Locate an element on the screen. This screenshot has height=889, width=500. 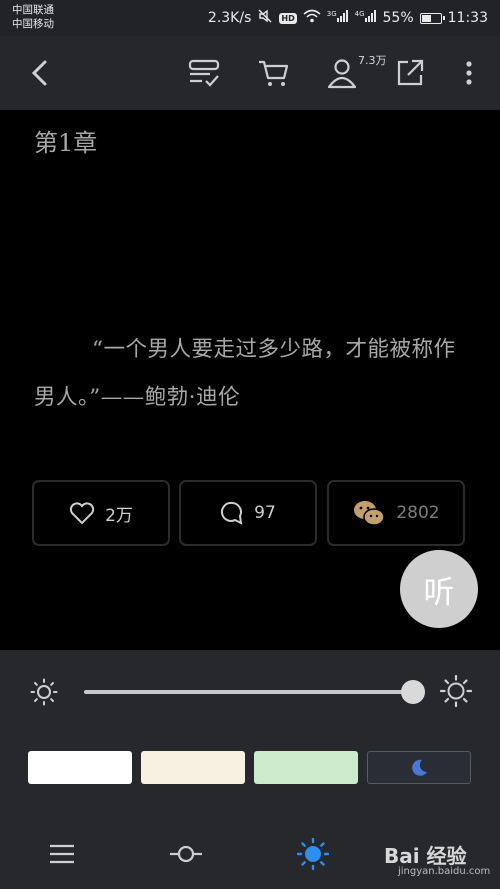
carrier-names: 中国联通 中国移动 is located at coordinates (33, 17).